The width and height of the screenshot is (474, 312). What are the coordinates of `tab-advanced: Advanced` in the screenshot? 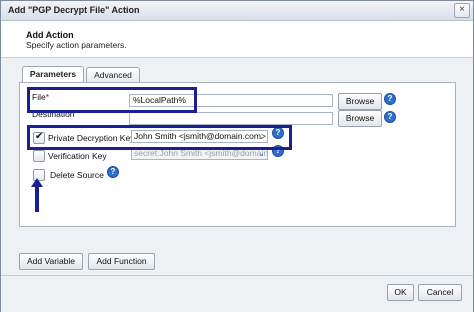 It's located at (113, 75).